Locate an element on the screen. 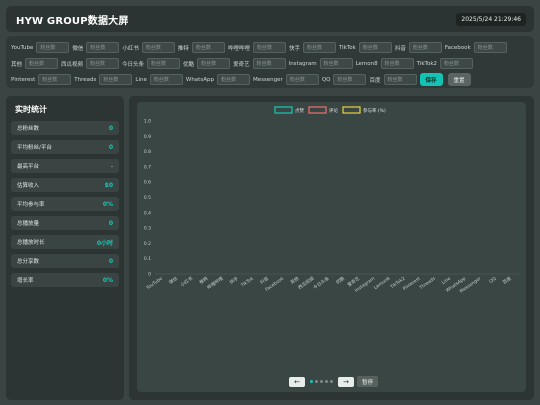 Image resolution: width=540 pixels, height=405 pixels. field-抖音: 抖音 粉丝数 is located at coordinates (418, 47).